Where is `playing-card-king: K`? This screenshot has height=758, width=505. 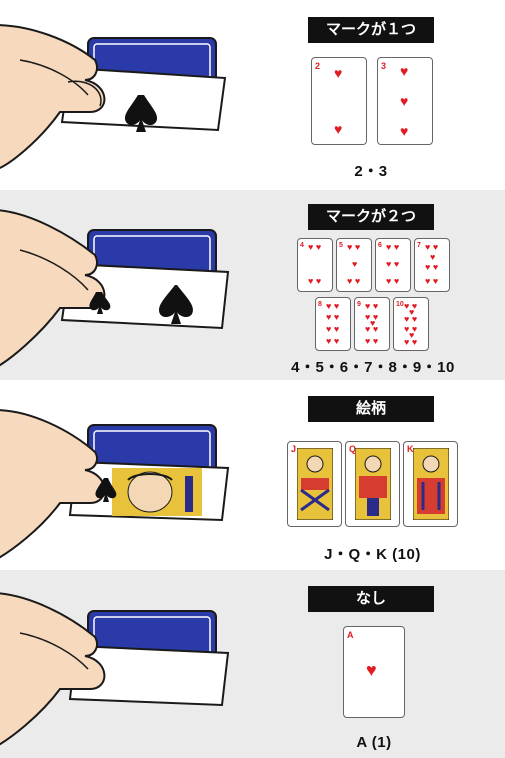
playing-card-king: K is located at coordinates (430, 484).